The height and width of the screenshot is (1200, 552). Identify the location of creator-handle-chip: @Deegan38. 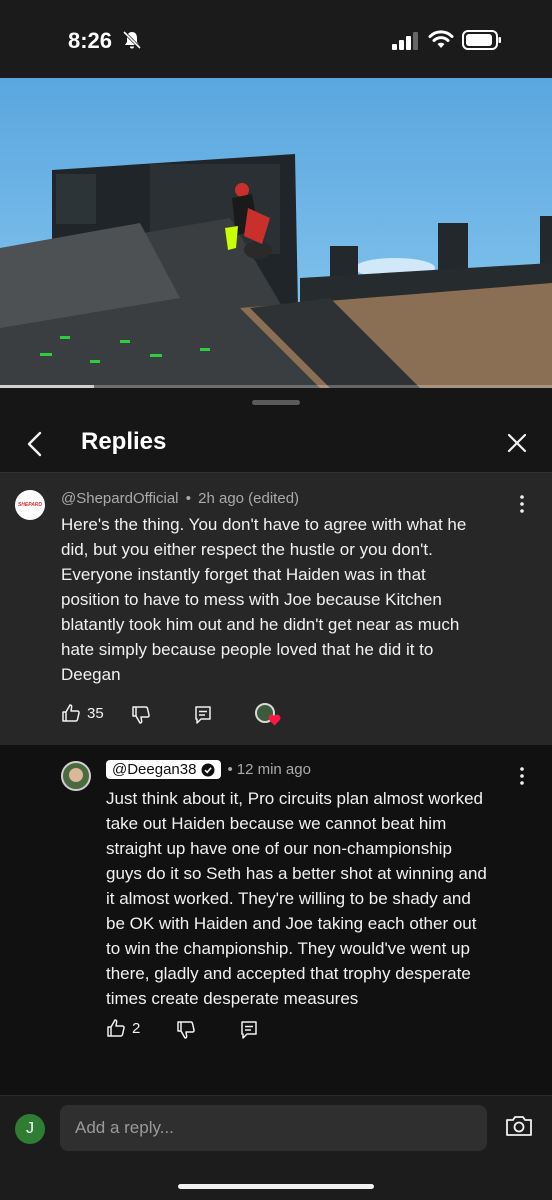
(164, 769).